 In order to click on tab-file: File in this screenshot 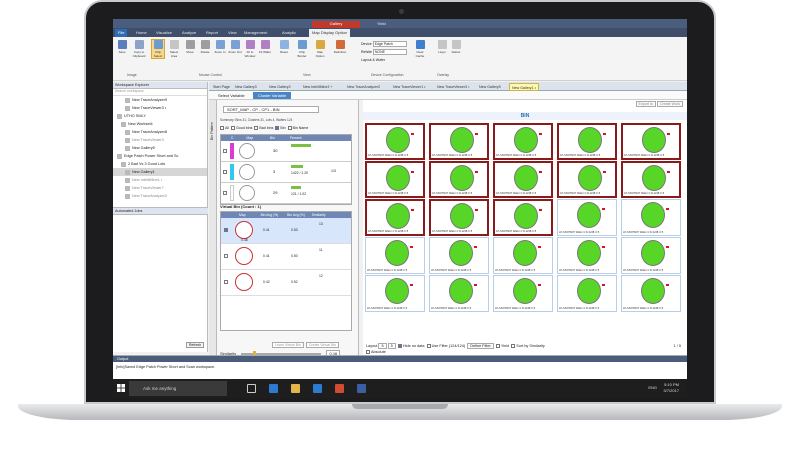, I will do `click(121, 33)`.